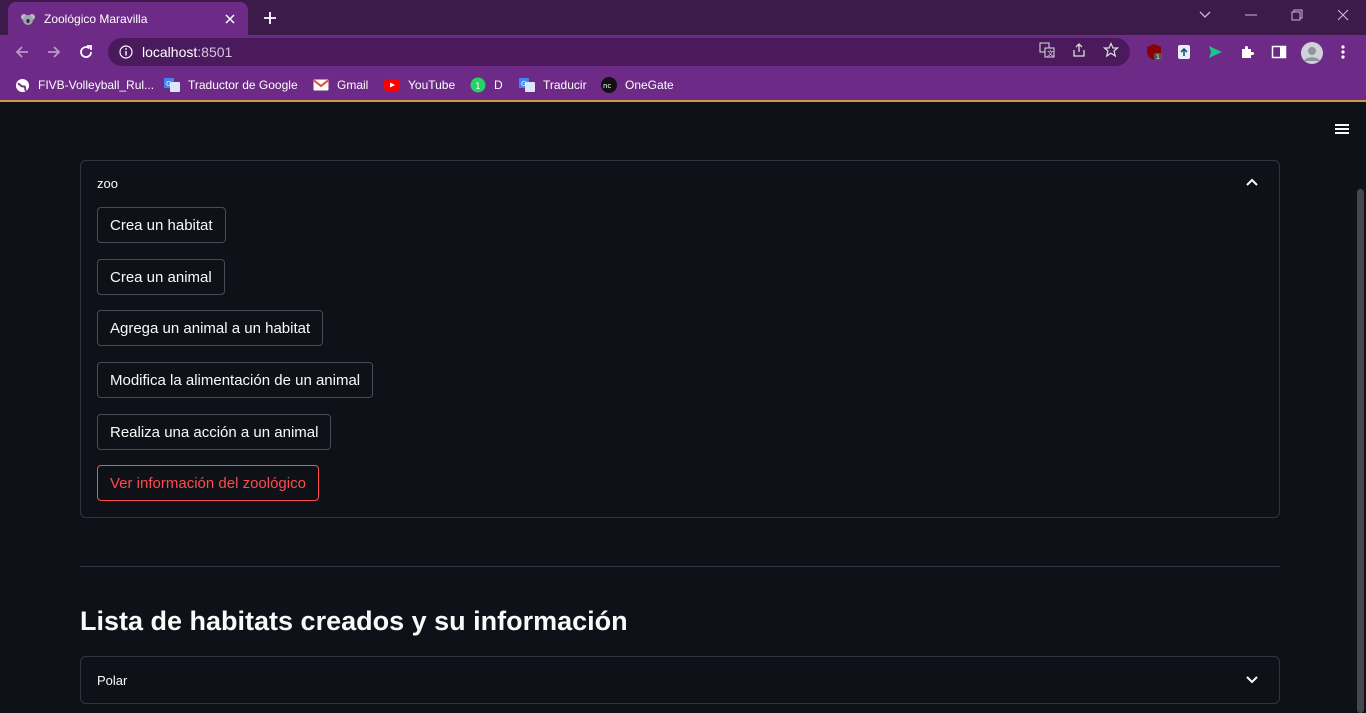 Image resolution: width=1366 pixels, height=713 pixels. I want to click on reload-icon, so click(86, 52).